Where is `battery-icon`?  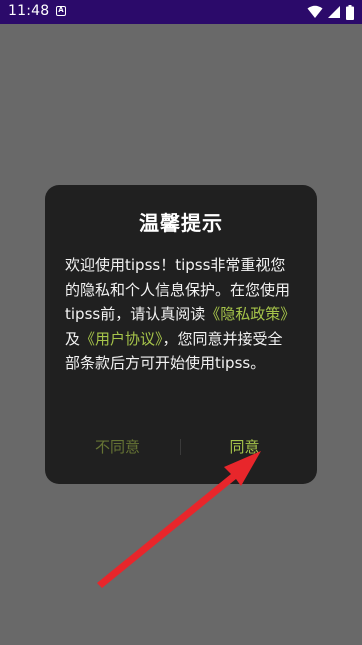 battery-icon is located at coordinates (350, 12).